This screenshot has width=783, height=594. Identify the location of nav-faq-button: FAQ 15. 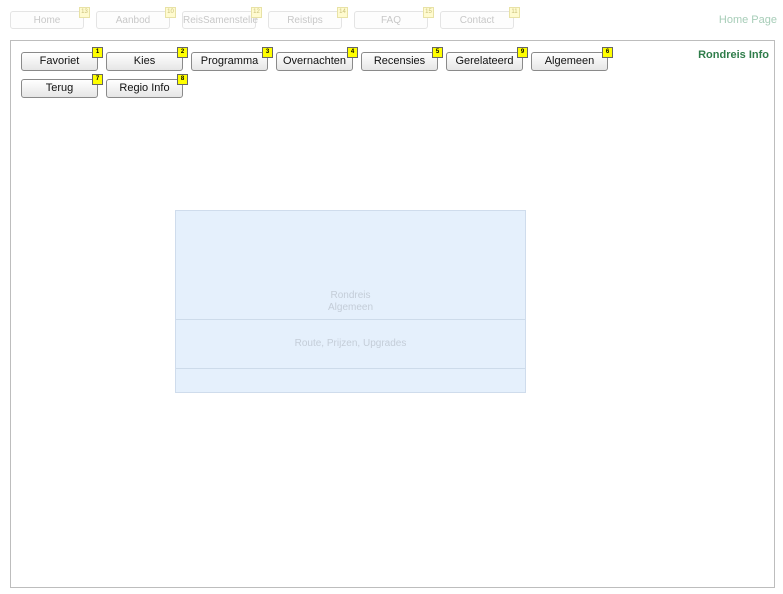
(394, 18).